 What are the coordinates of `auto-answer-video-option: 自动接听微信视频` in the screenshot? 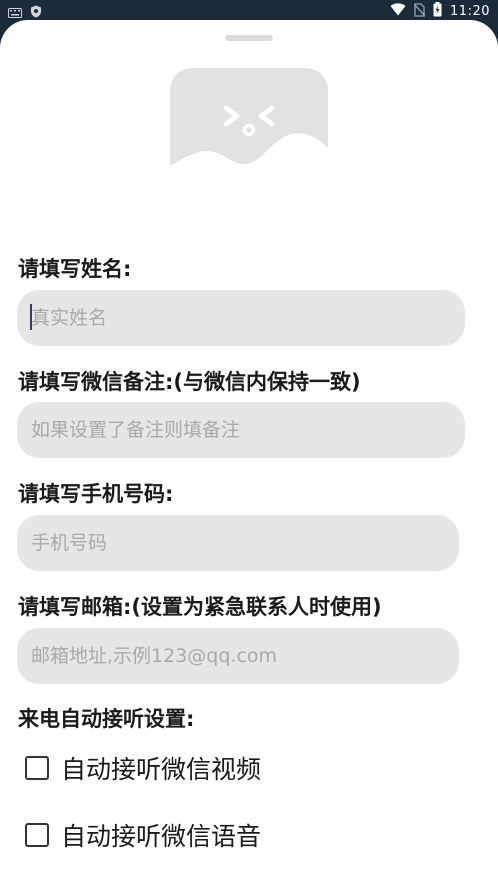 It's located at (143, 768).